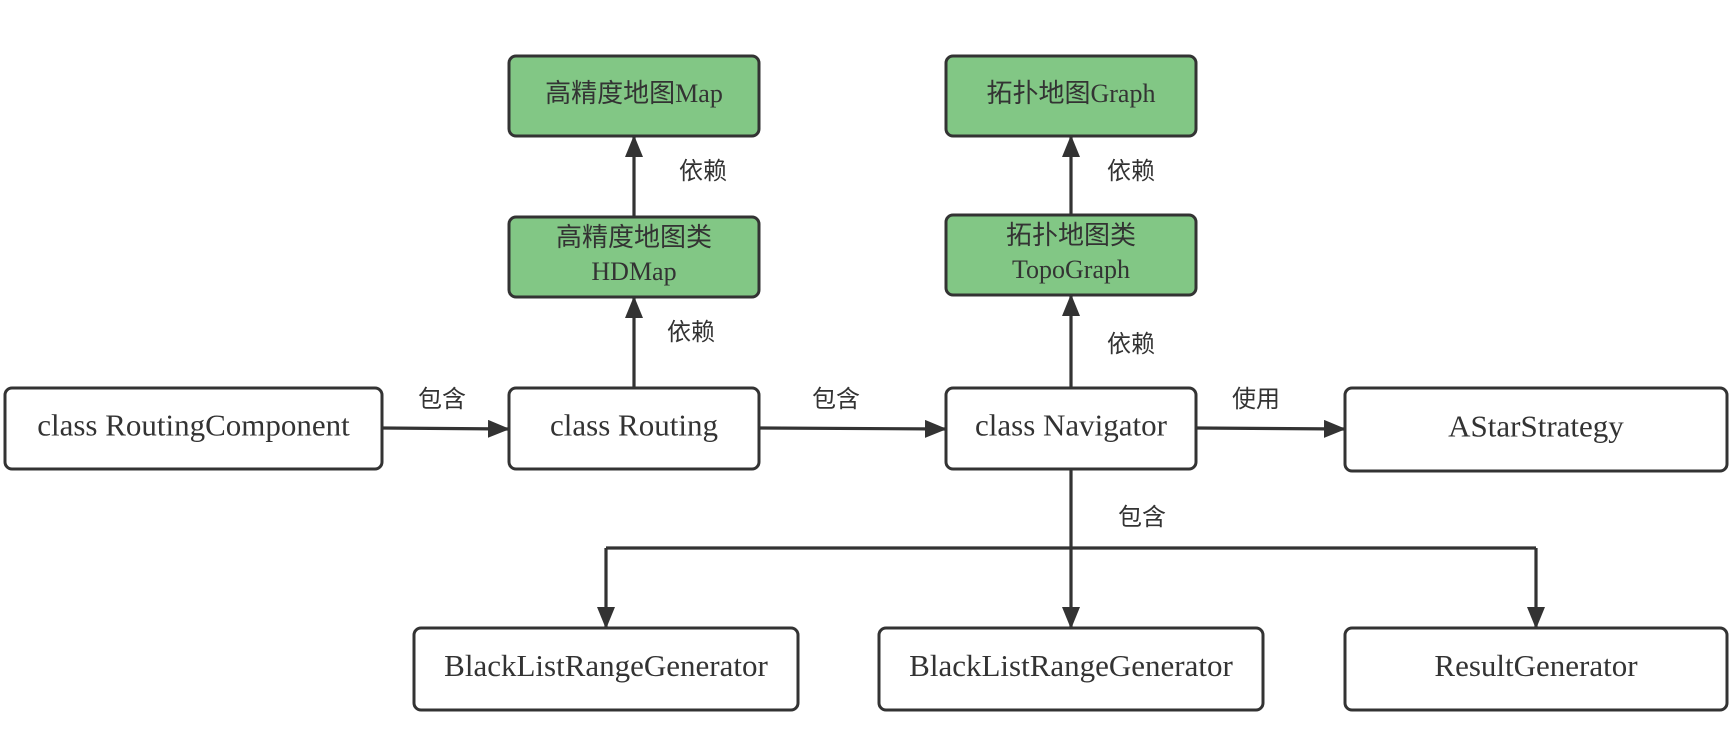 The image size is (1732, 750). I want to click on node-label: TopoGraph, so click(1071, 269).